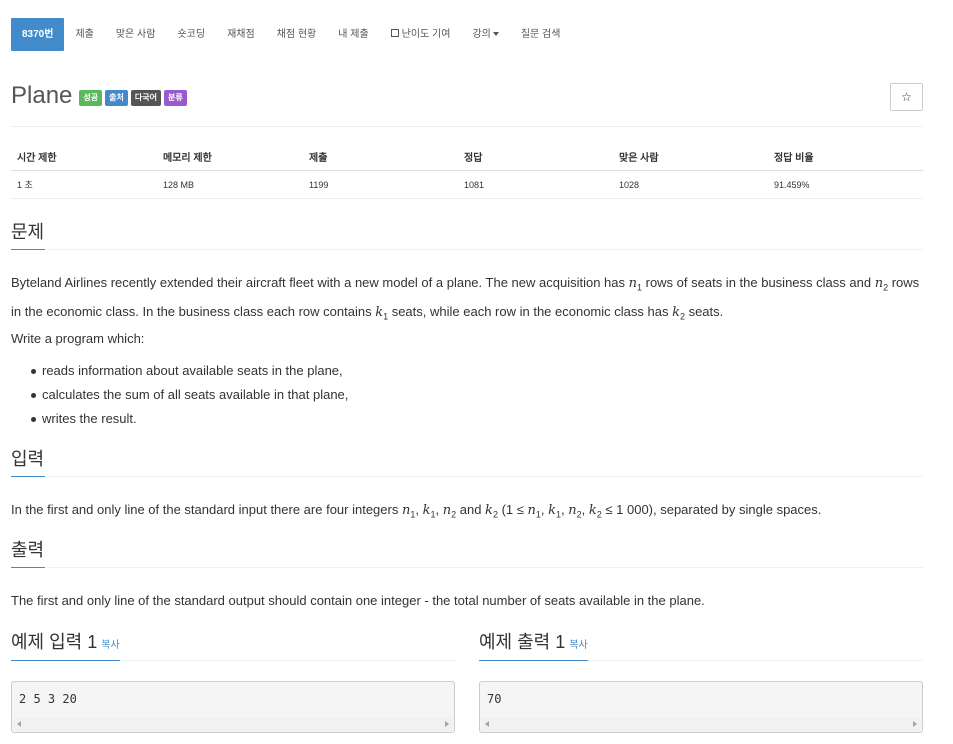  What do you see at coordinates (701, 644) in the screenshot?
I see `sample-output-header: 예제 출력 1 복사` at bounding box center [701, 644].